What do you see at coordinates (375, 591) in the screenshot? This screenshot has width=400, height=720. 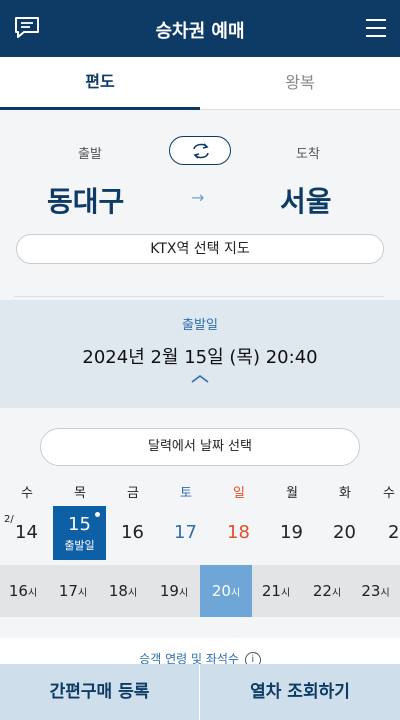 I see `hour-option: 23시` at bounding box center [375, 591].